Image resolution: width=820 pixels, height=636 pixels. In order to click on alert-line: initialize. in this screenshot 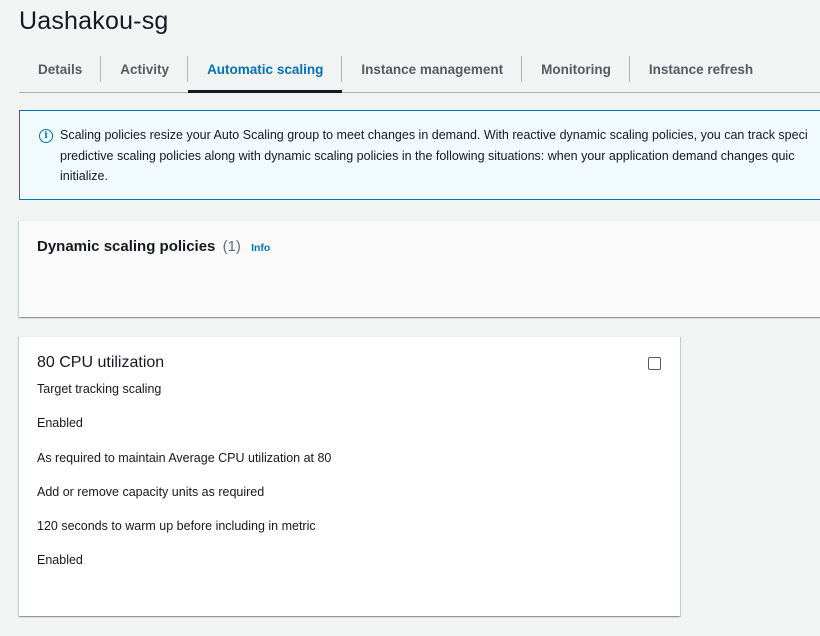, I will do `click(84, 176)`.